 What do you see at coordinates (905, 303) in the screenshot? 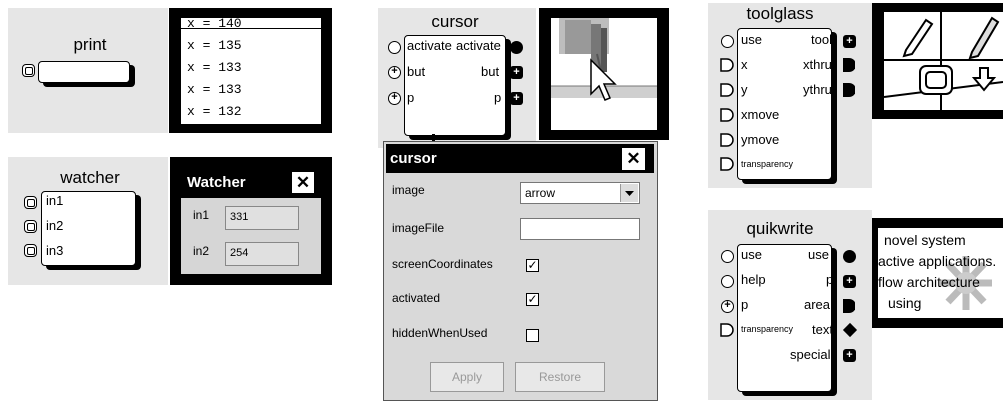
I see `quikwrite-text-line: using` at bounding box center [905, 303].